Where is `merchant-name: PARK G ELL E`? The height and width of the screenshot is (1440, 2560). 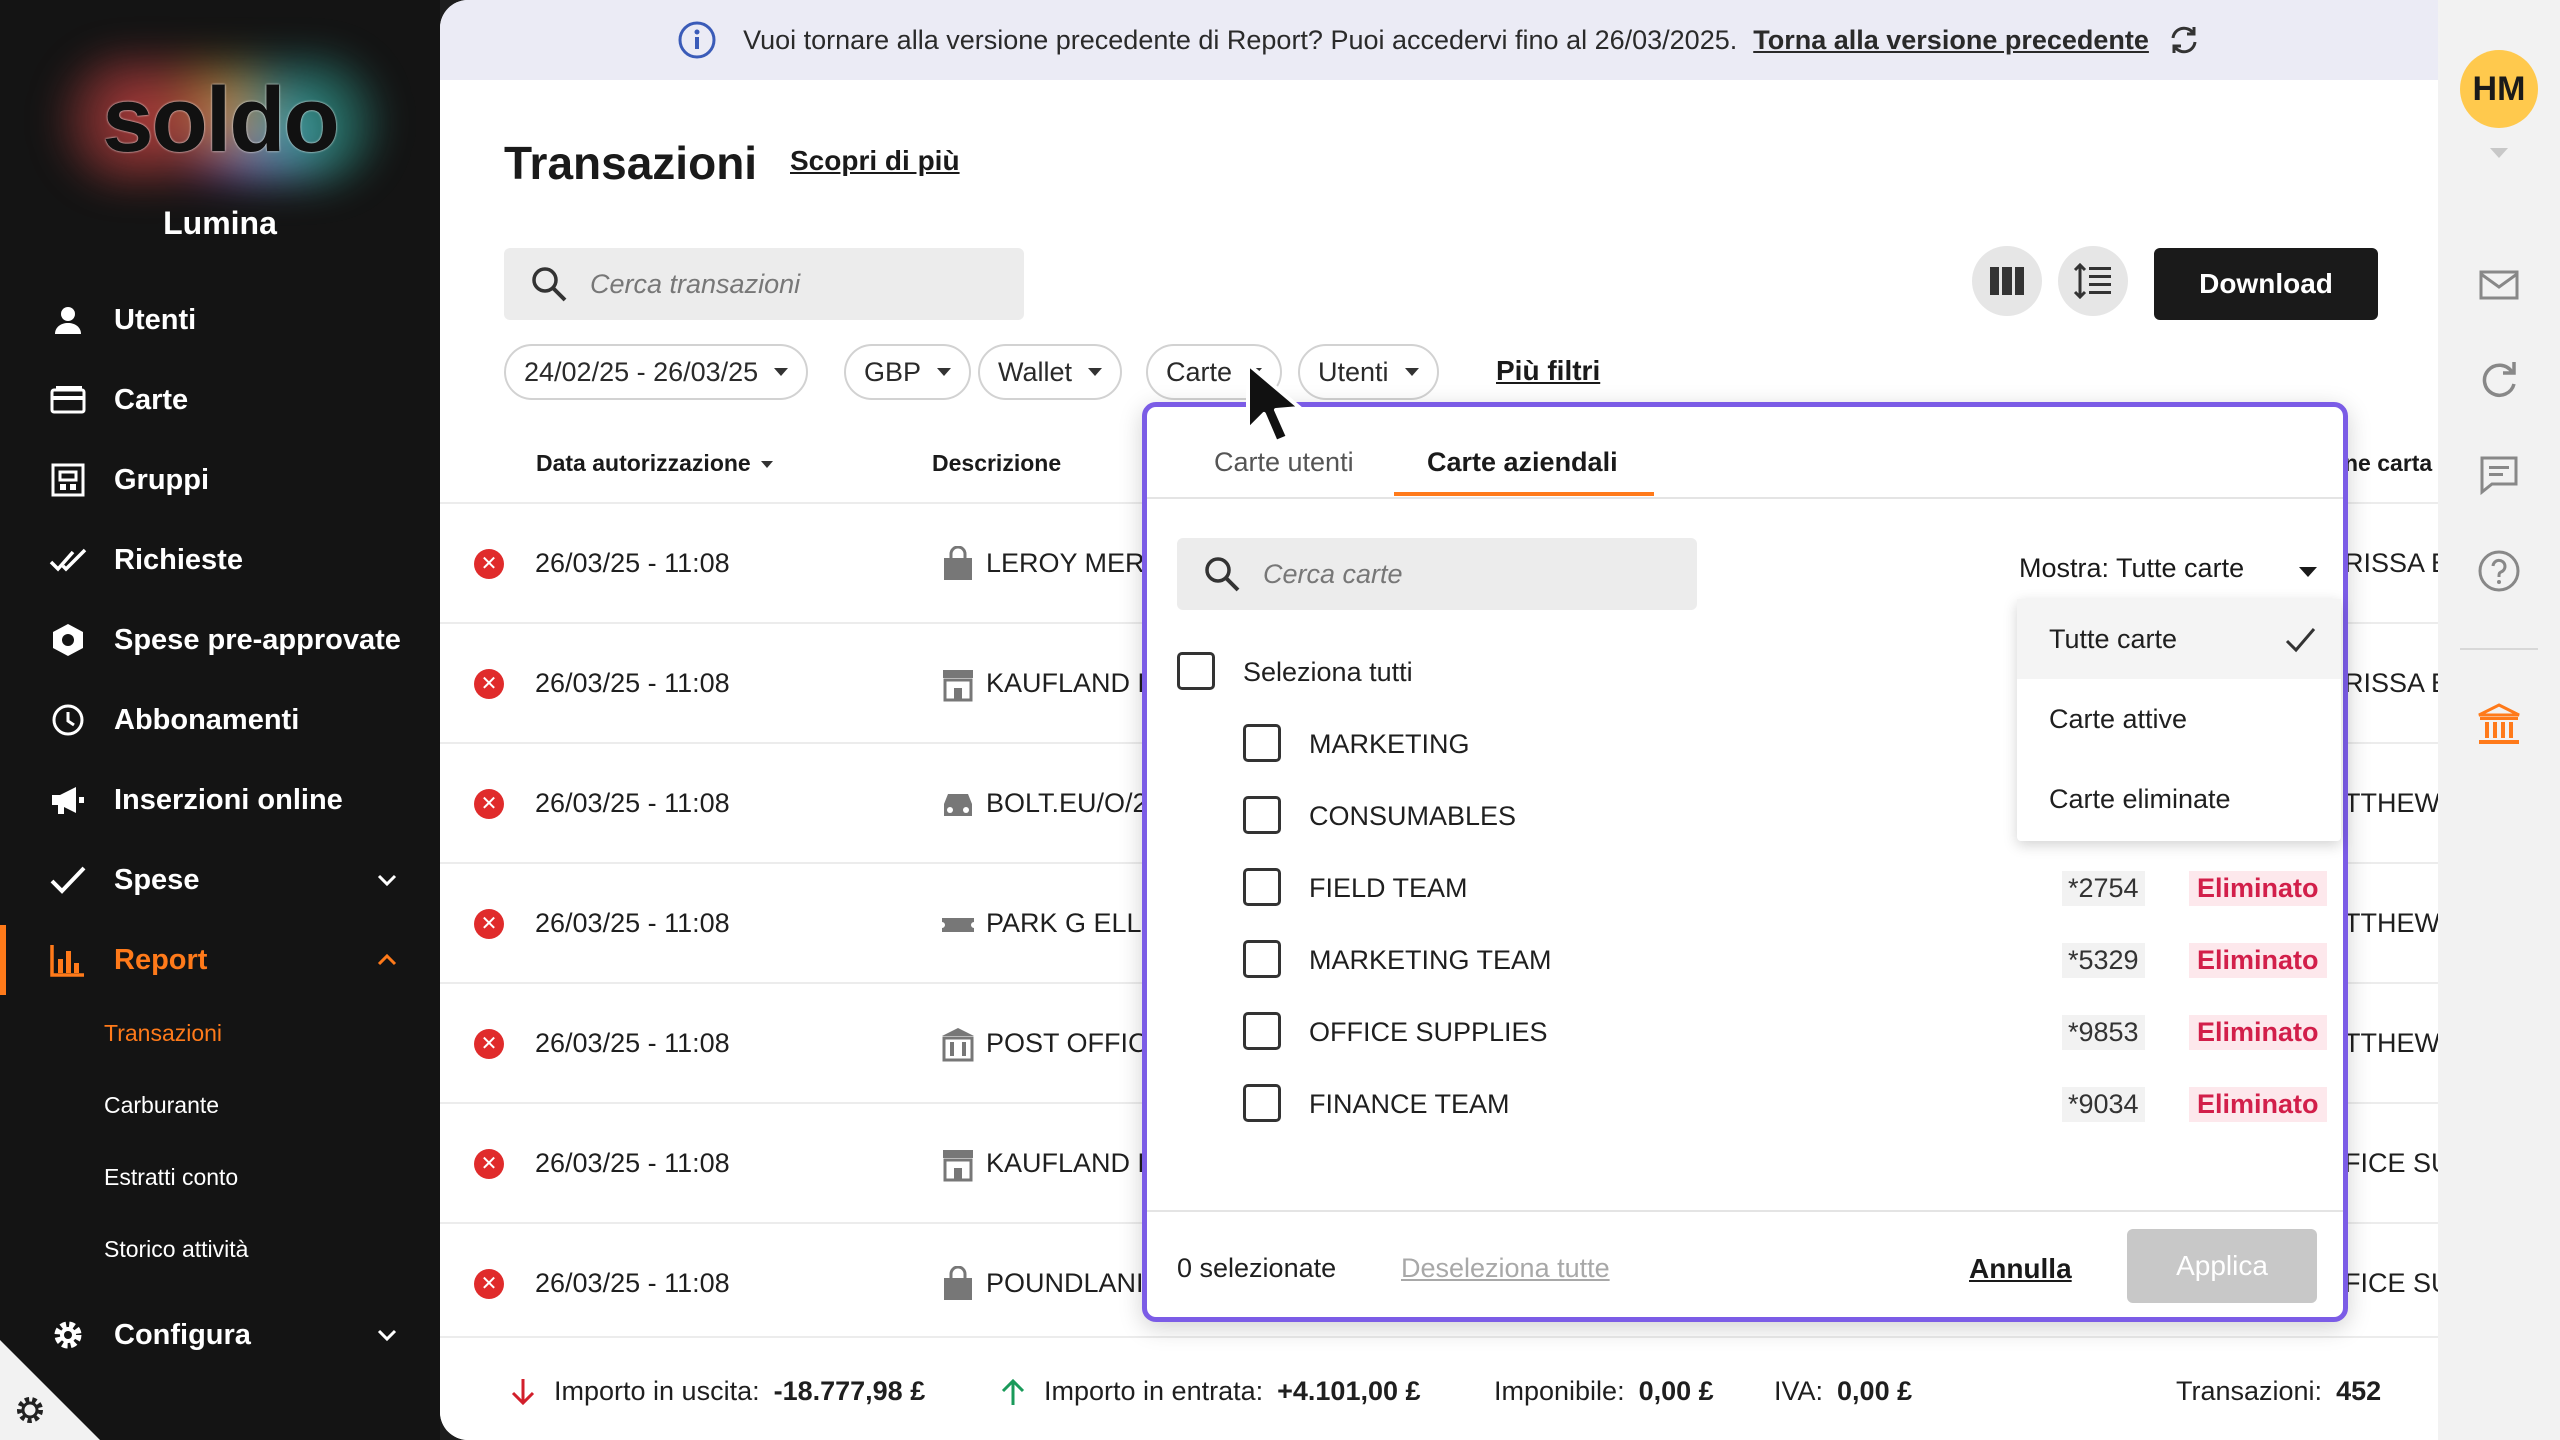 merchant-name: PARK G ELL E is located at coordinates (1076, 923).